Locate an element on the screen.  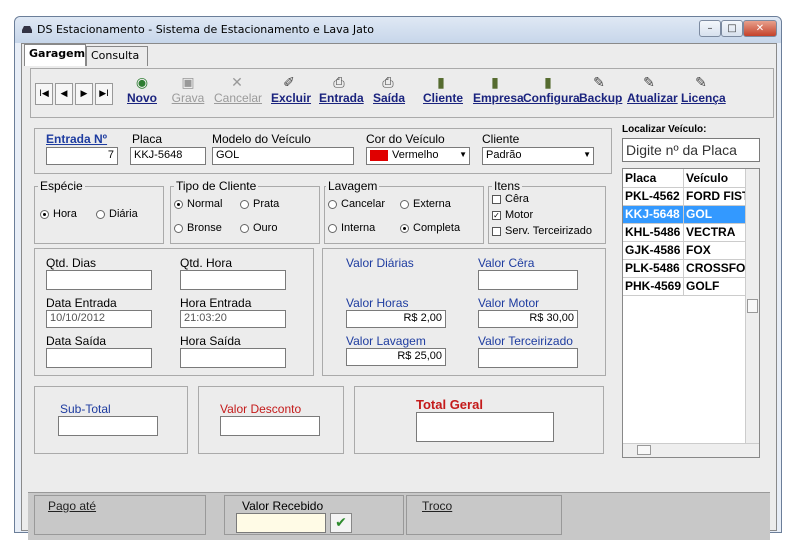
qtd-dias-field is located at coordinates (99, 280).